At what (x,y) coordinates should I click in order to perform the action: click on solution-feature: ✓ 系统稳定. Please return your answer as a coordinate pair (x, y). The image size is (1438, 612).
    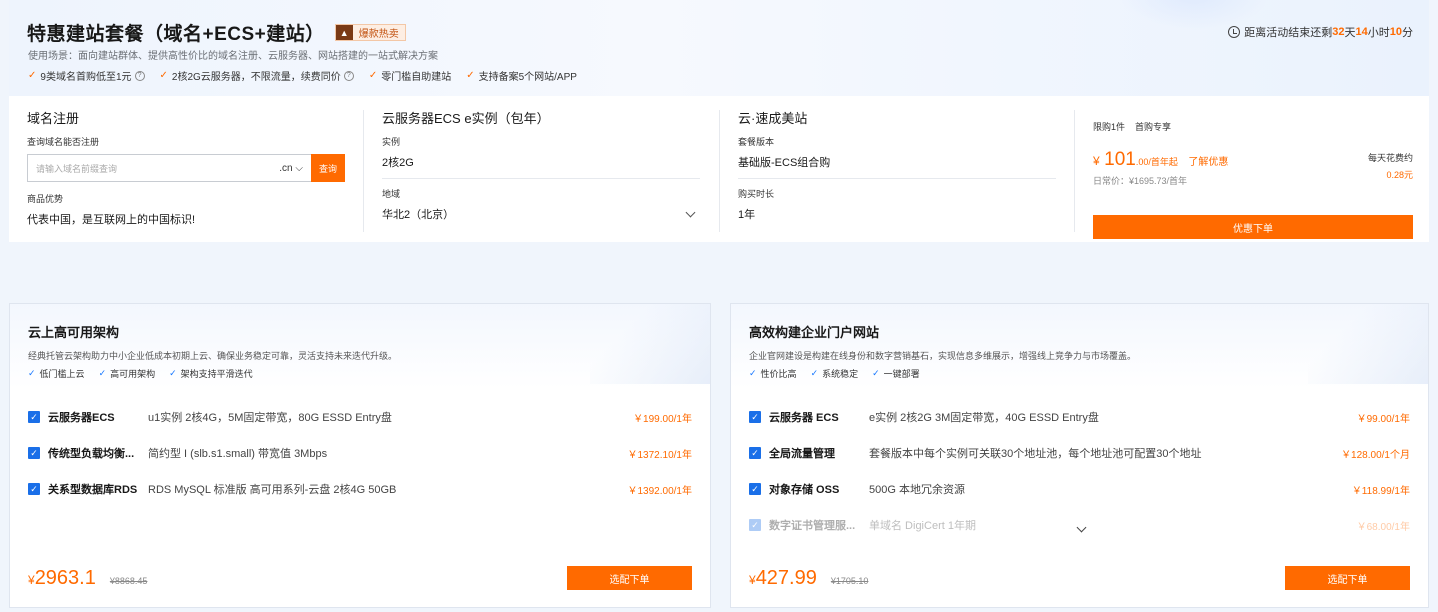
    Looking at the image, I should click on (835, 373).